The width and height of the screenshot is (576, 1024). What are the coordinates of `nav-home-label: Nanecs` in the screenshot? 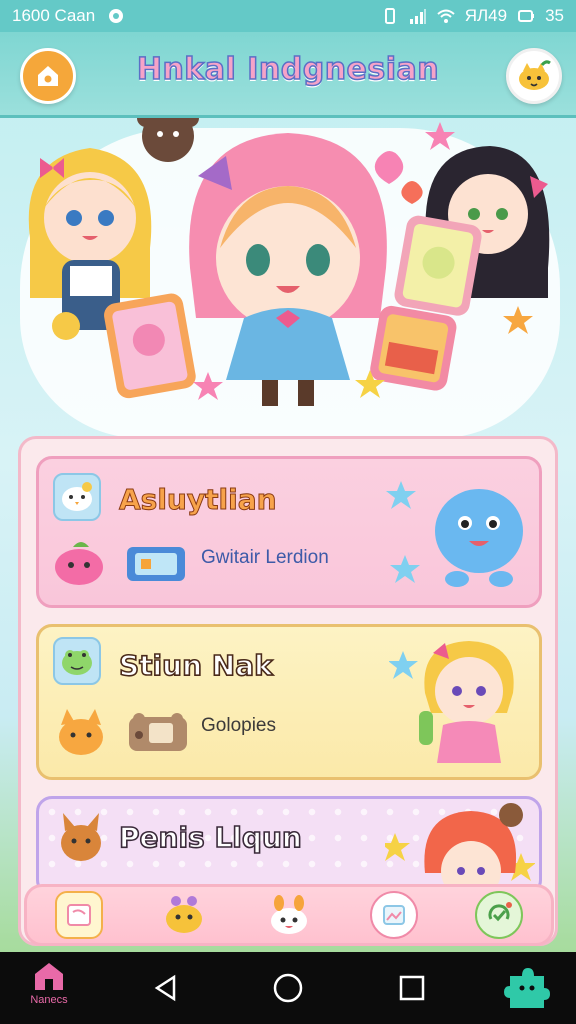 It's located at (49, 1000).